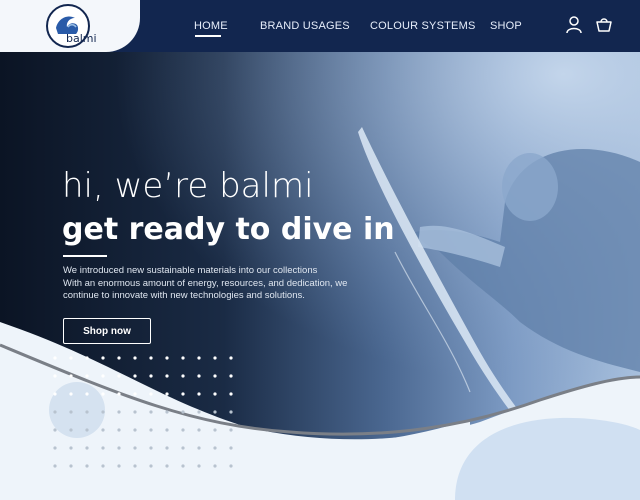 Image resolution: width=640 pixels, height=500 pixels. Describe the element at coordinates (305, 26) in the screenshot. I see `nav-item-brand-usages: BRAND USAGES` at that location.